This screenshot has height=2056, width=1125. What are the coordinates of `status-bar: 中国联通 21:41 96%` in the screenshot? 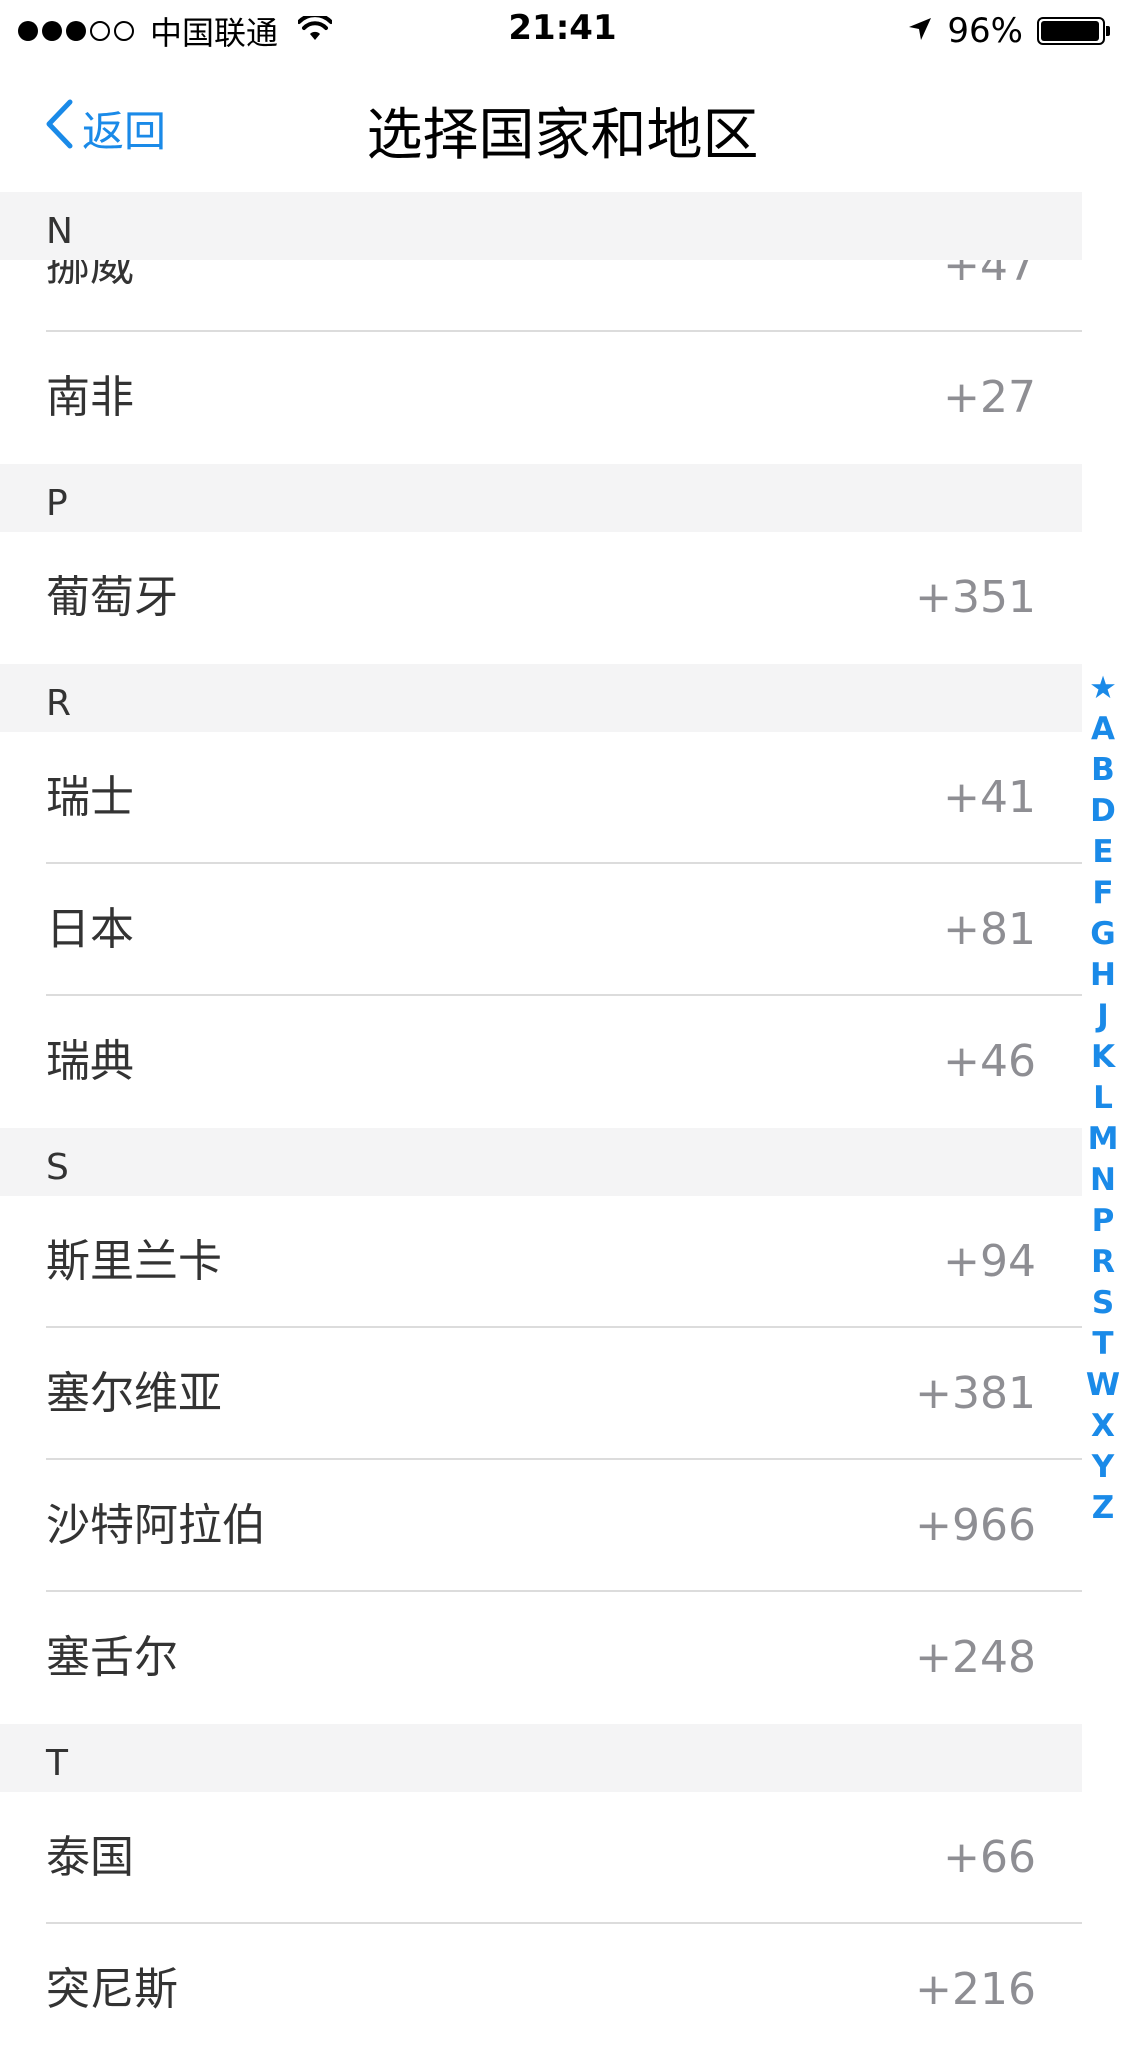 It's located at (562, 31).